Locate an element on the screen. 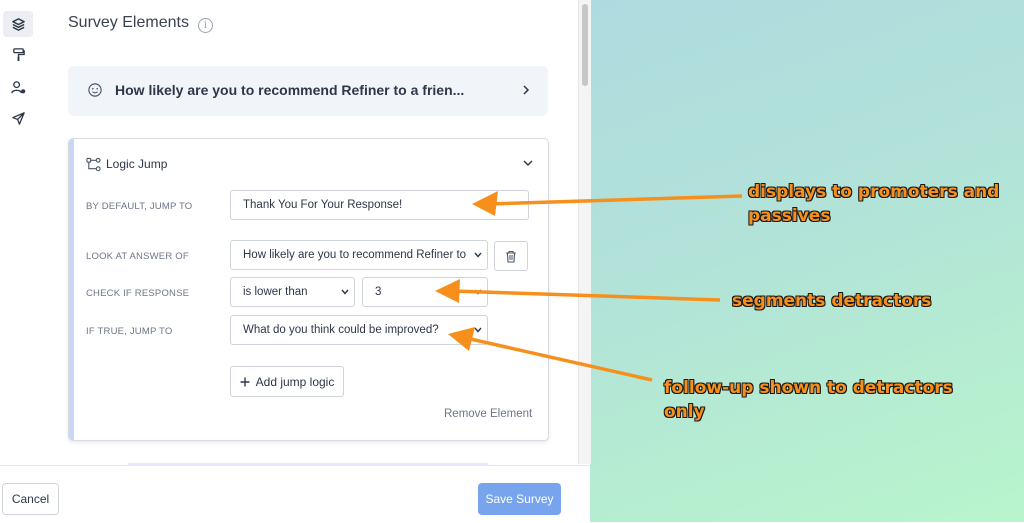  delete-condition-button is located at coordinates (511, 256).